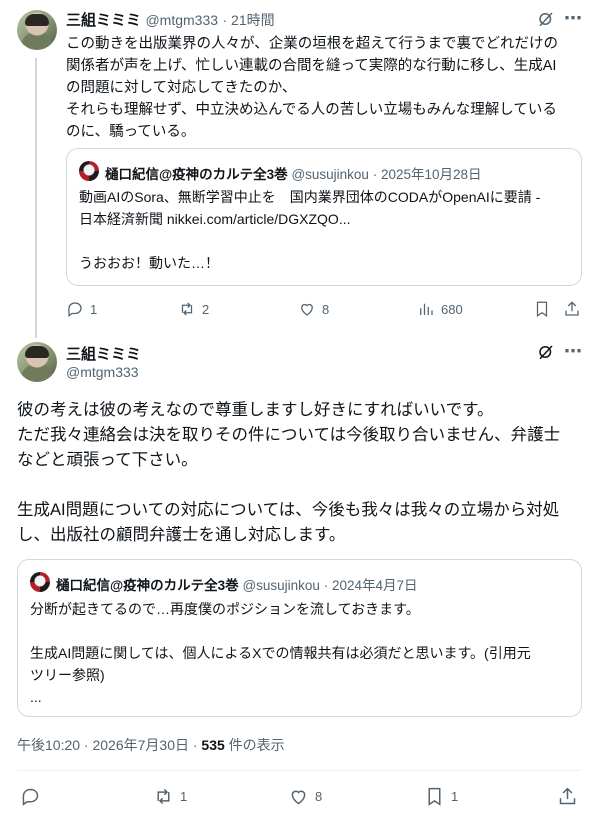 The image size is (595, 821). Describe the element at coordinates (299, 485) in the screenshot. I see `tweet-text-line` at that location.